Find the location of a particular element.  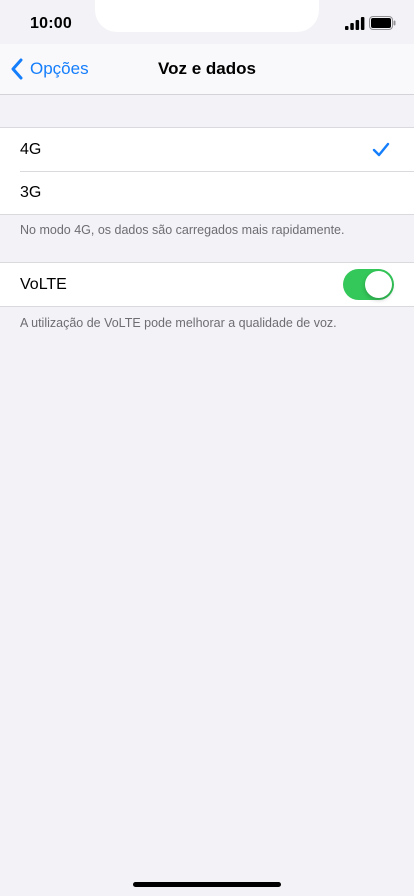

checkmark-icon is located at coordinates (381, 149).